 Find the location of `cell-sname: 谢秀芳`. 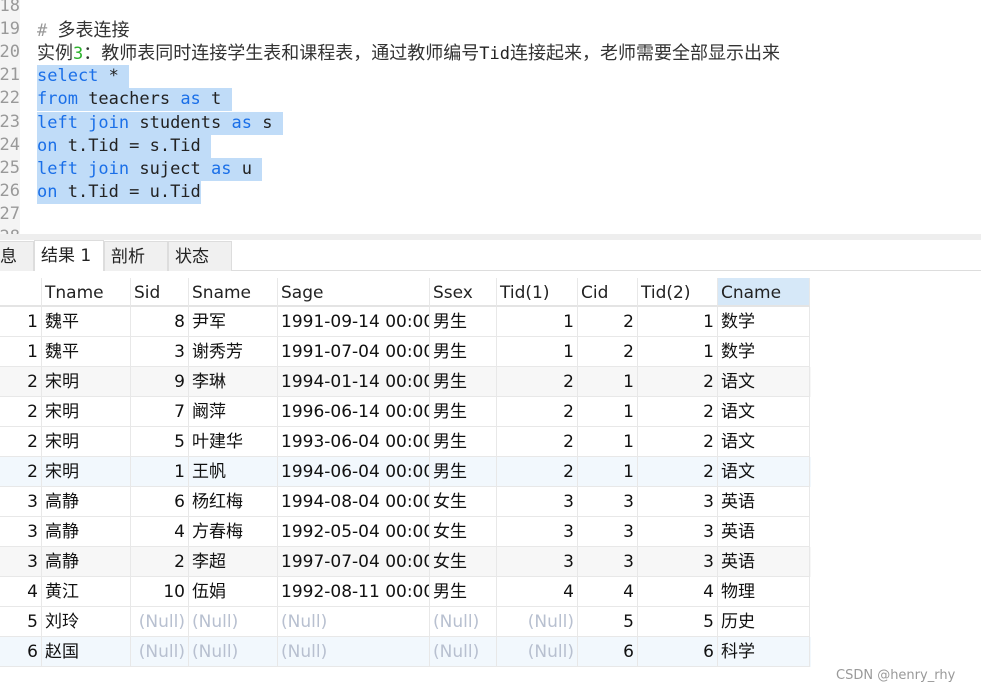

cell-sname: 谢秀芳 is located at coordinates (233, 352).